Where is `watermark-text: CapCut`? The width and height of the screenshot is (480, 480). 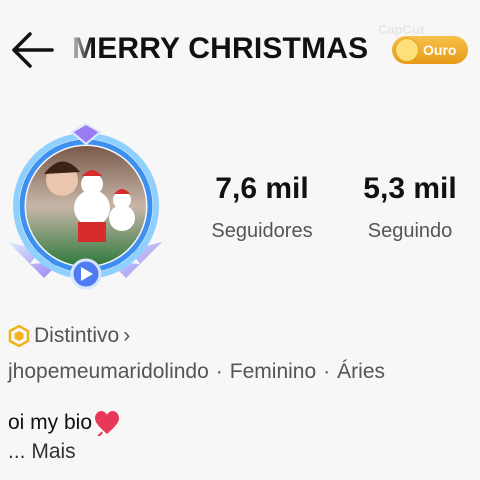 watermark-text: CapCut is located at coordinates (401, 29).